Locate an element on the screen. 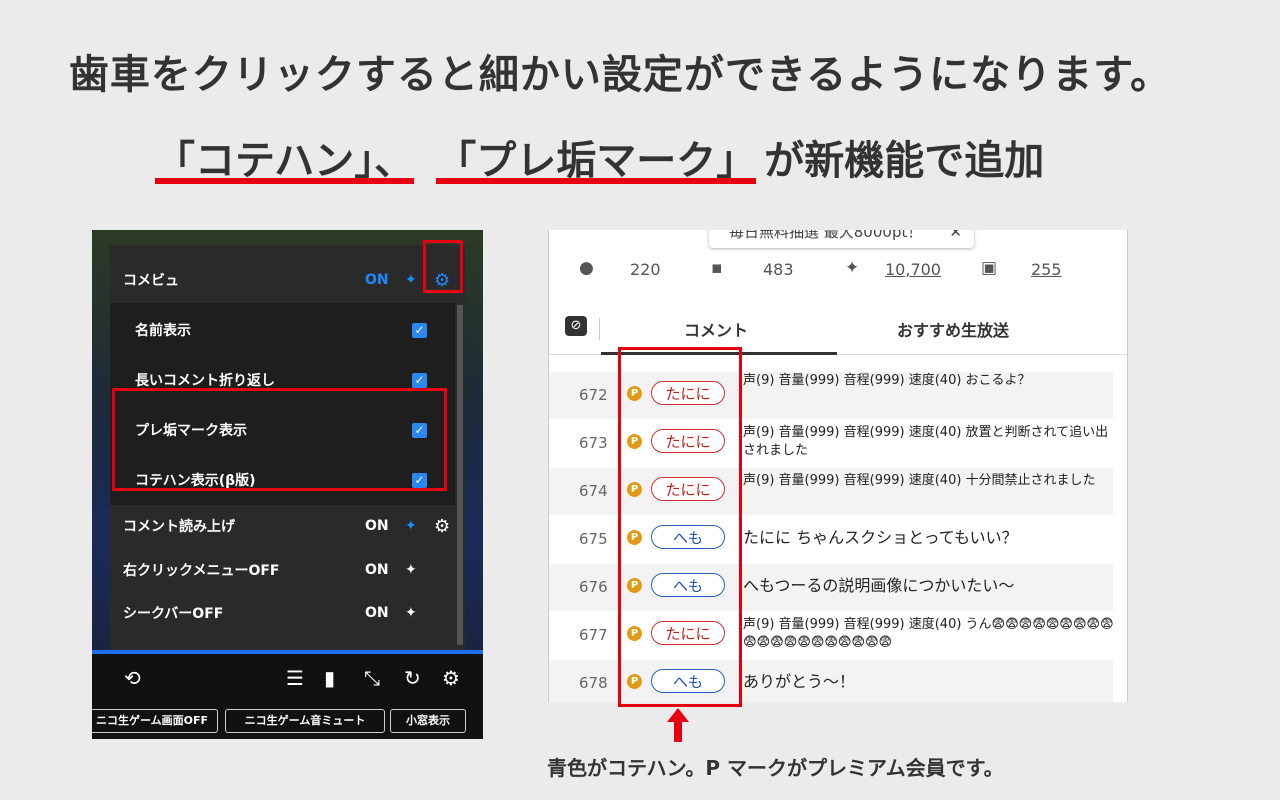 This screenshot has width=1280, height=800. replay-10-icon: ⟲ is located at coordinates (132, 678).